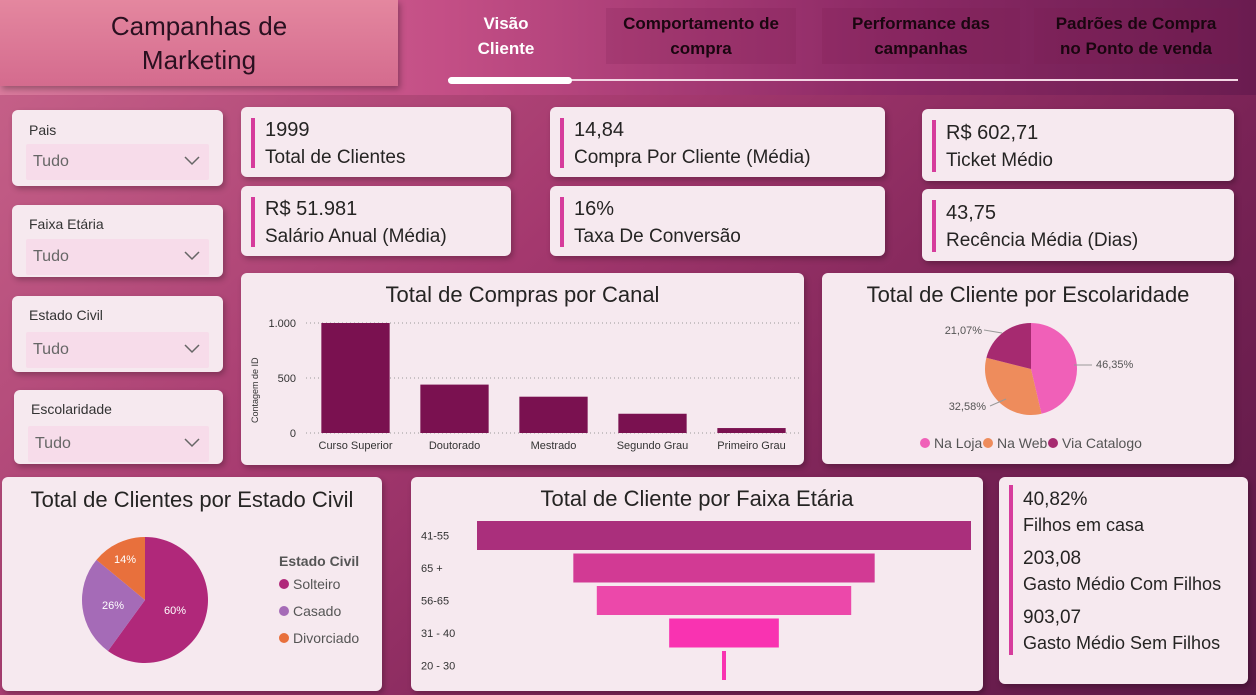  What do you see at coordinates (376, 221) in the screenshot?
I see `kpi-salario-anual: R$ 51.981 Salário Anual (Média)` at bounding box center [376, 221].